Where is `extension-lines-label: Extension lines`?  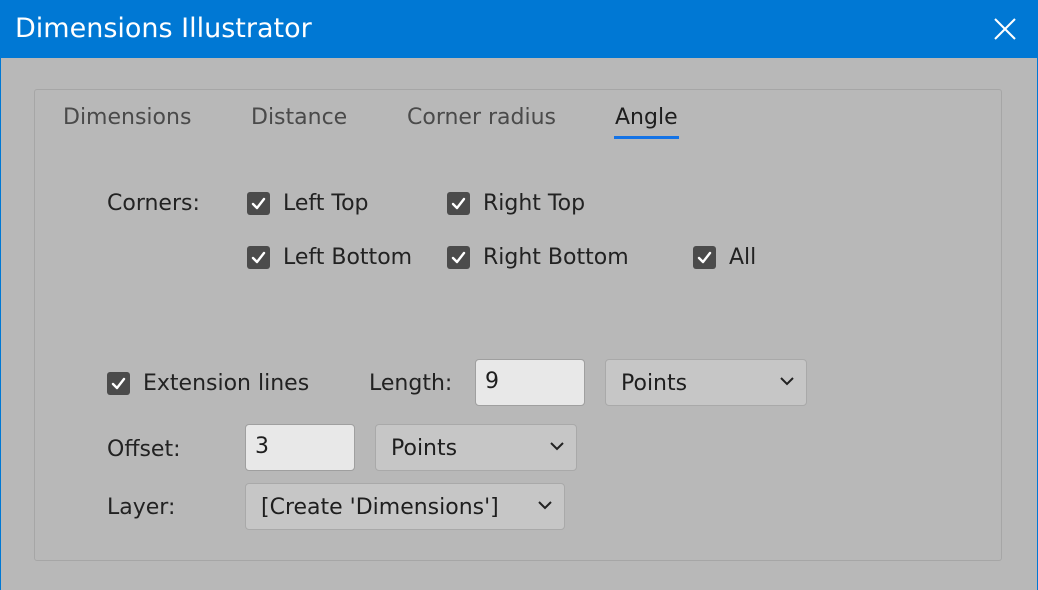 extension-lines-label: Extension lines is located at coordinates (226, 383).